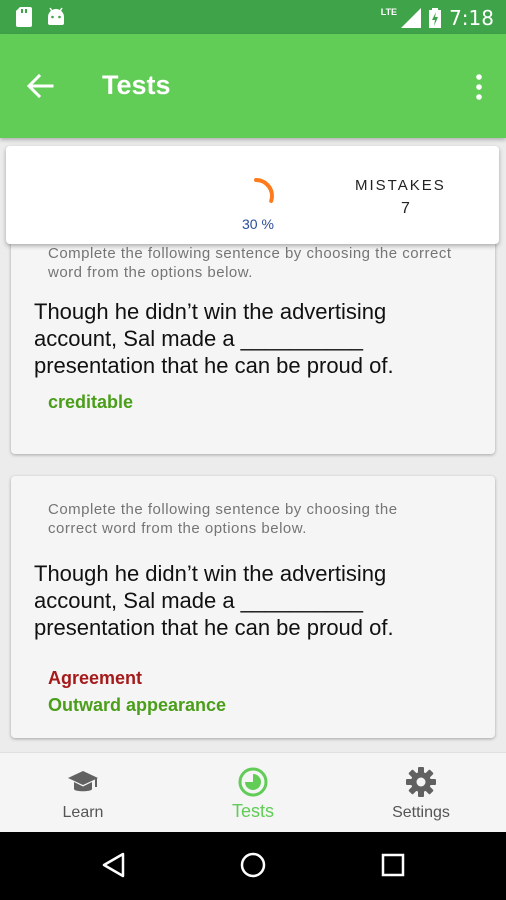 This screenshot has width=506, height=900. Describe the element at coordinates (421, 782) in the screenshot. I see `gear-icon` at that location.